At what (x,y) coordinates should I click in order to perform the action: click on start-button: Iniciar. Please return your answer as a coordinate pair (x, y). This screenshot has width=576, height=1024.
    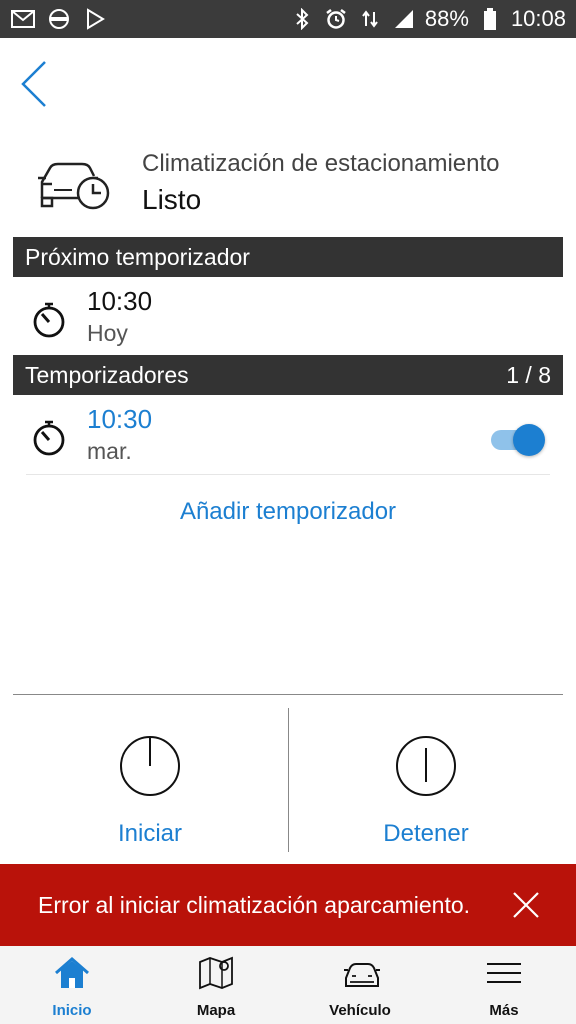
    Looking at the image, I should click on (150, 781).